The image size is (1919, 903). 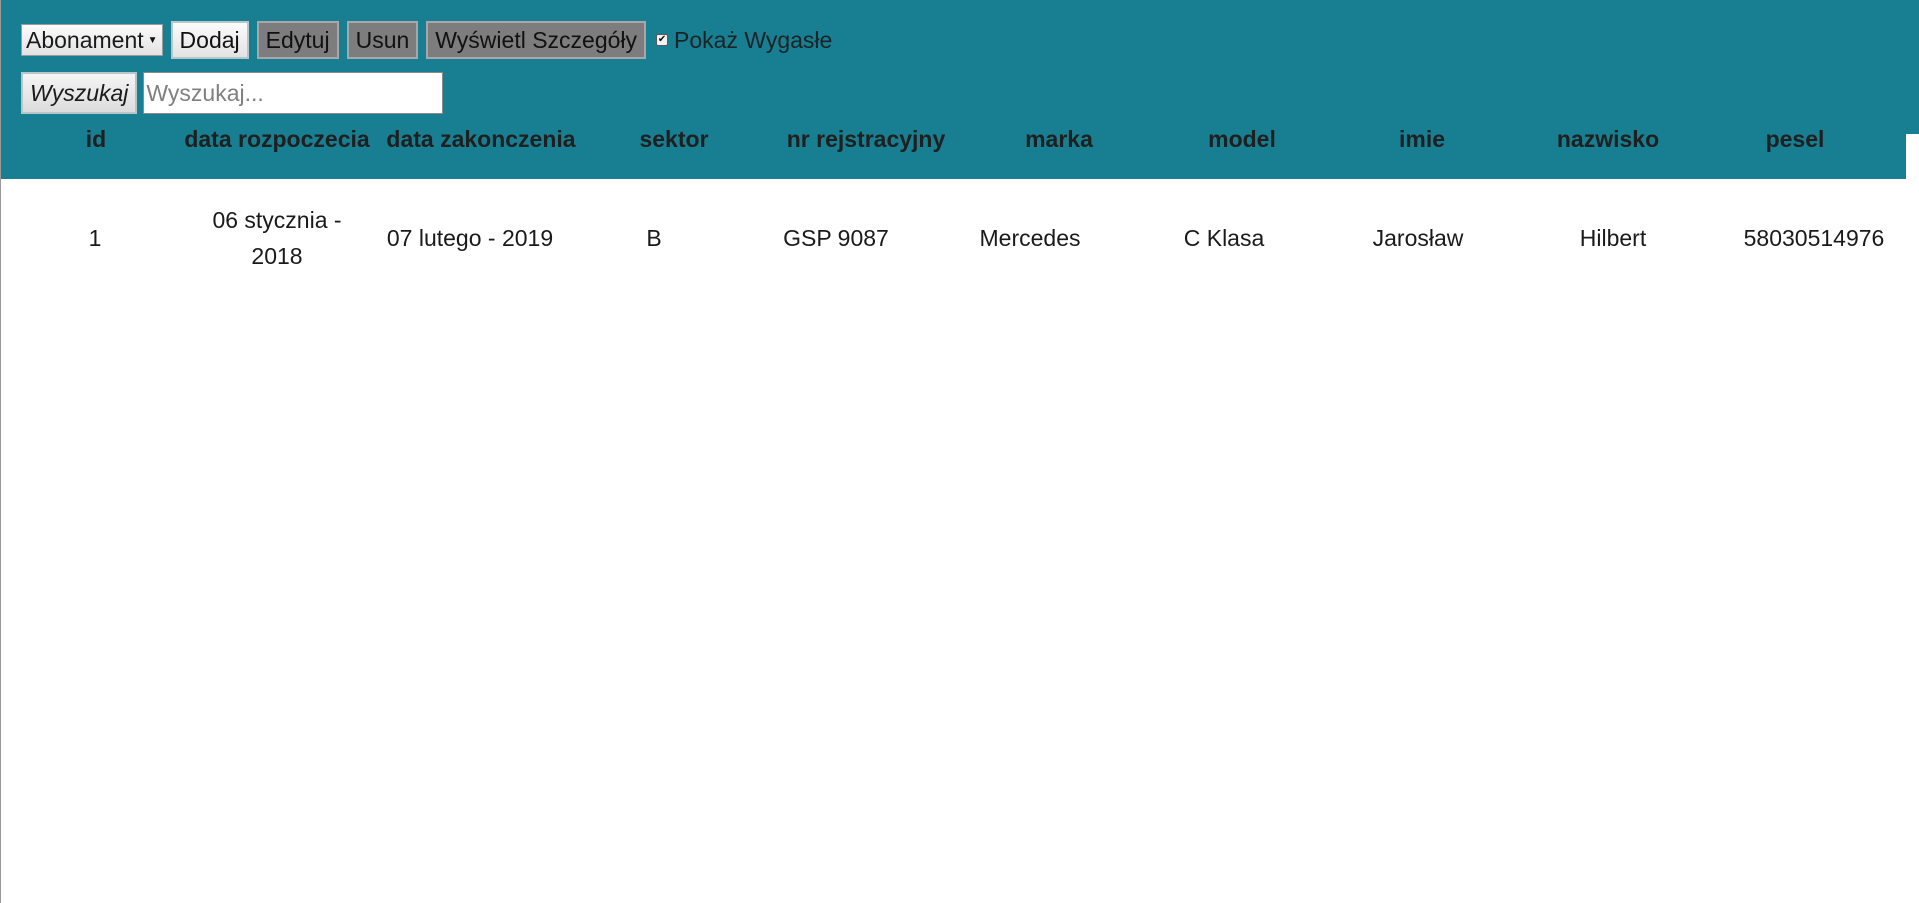 What do you see at coordinates (536, 40) in the screenshot?
I see `show-details-button: Wyświetl Szczegóły` at bounding box center [536, 40].